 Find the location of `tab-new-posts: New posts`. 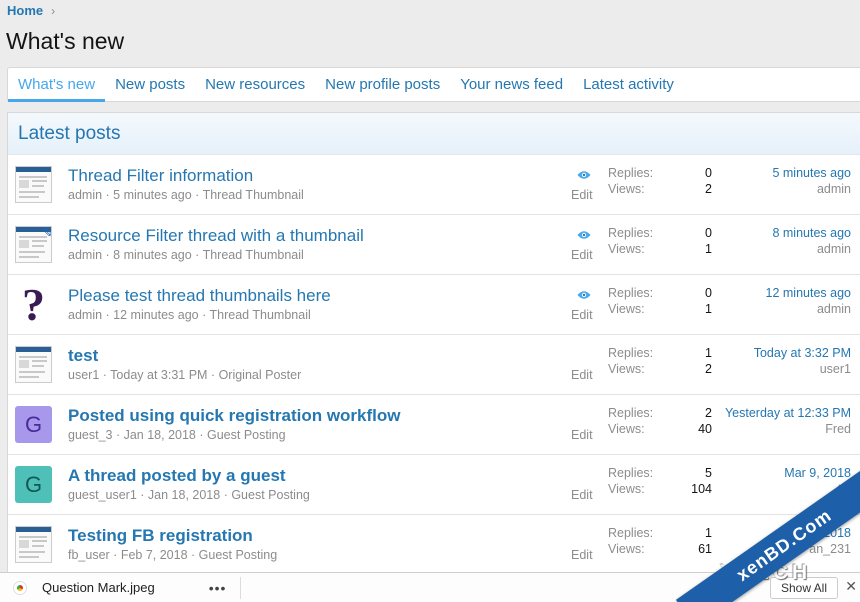

tab-new-posts: New posts is located at coordinates (150, 85).